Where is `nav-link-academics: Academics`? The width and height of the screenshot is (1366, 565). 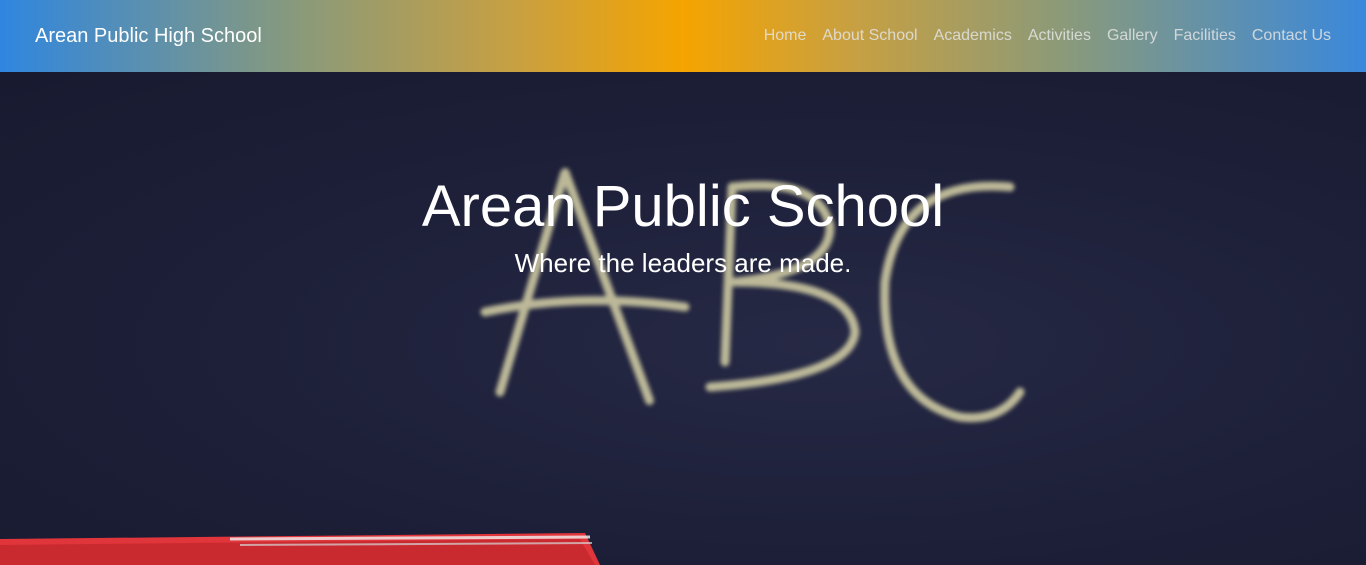 nav-link-academics: Academics is located at coordinates (973, 35).